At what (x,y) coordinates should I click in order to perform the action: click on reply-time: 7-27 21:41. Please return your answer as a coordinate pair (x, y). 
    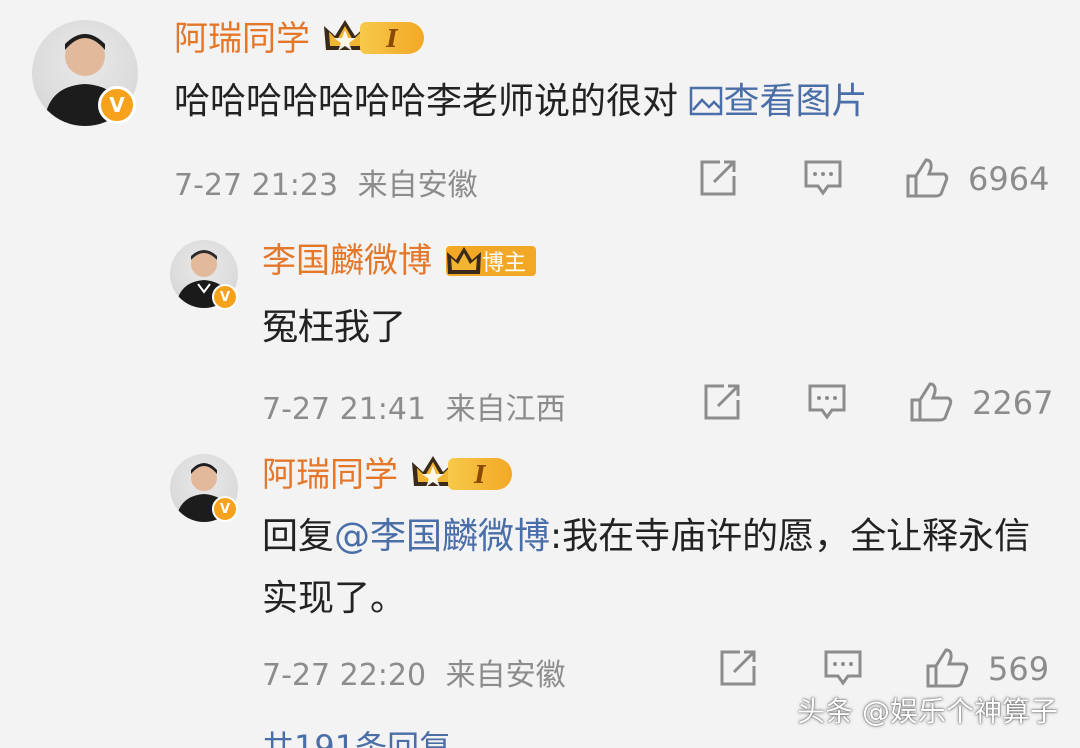
    Looking at the image, I should click on (344, 409).